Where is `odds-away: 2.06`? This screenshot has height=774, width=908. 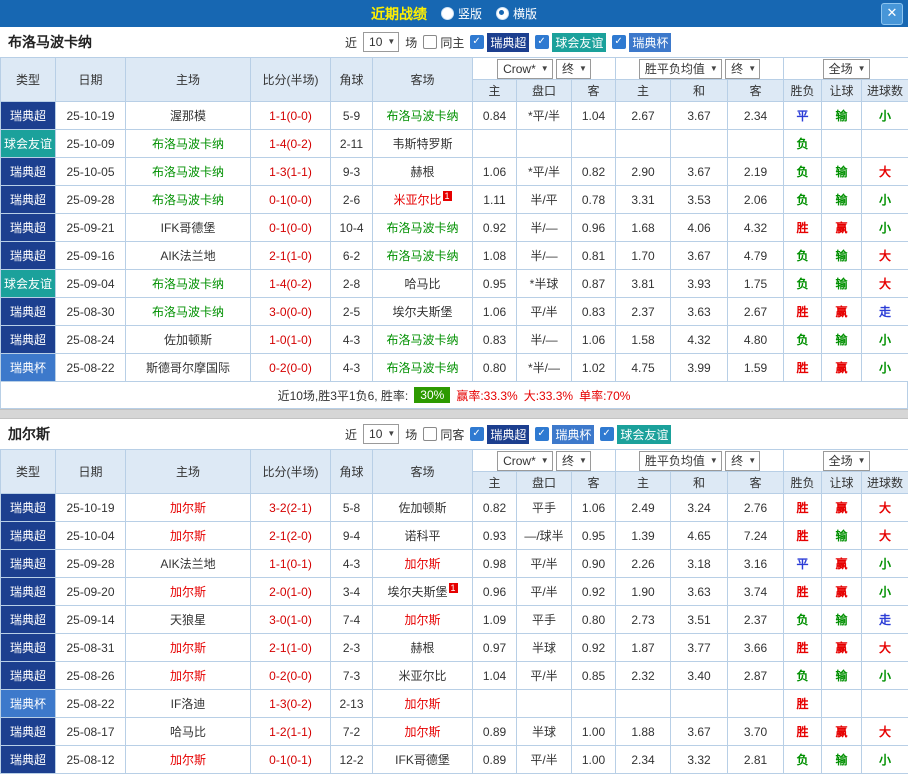 odds-away: 2.06 is located at coordinates (756, 200).